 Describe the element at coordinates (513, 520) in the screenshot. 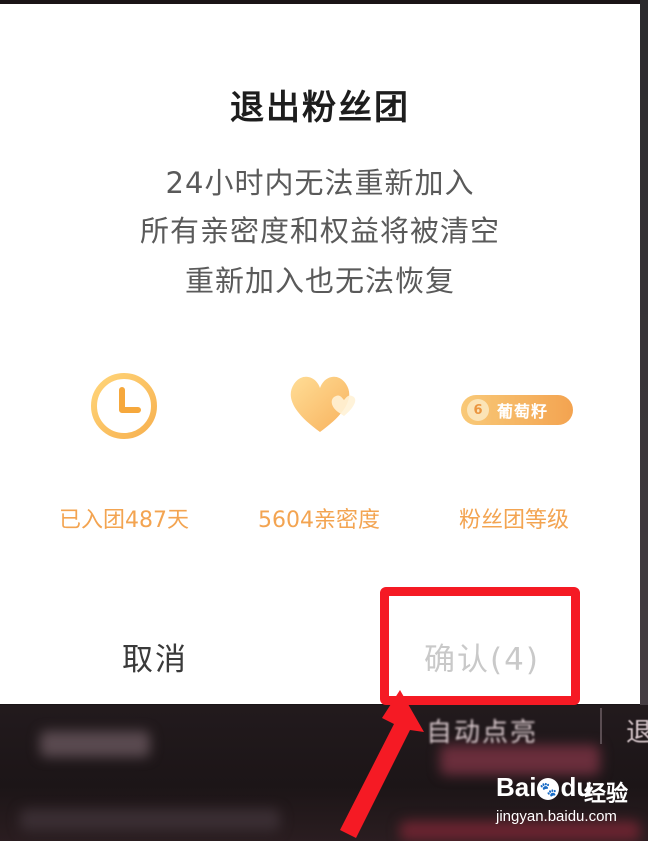

I see `fan-level-label: 粉丝团等级` at that location.